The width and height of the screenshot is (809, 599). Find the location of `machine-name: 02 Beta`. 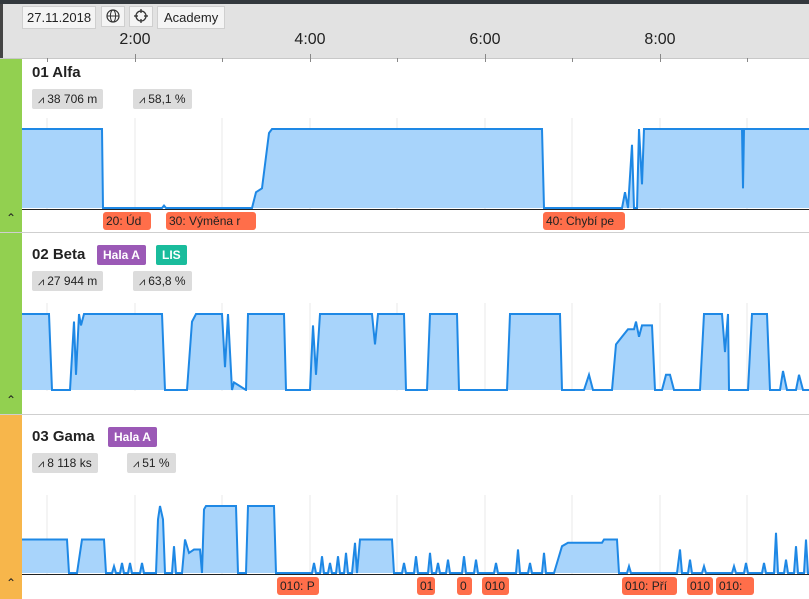

machine-name: 02 Beta is located at coordinates (59, 254).